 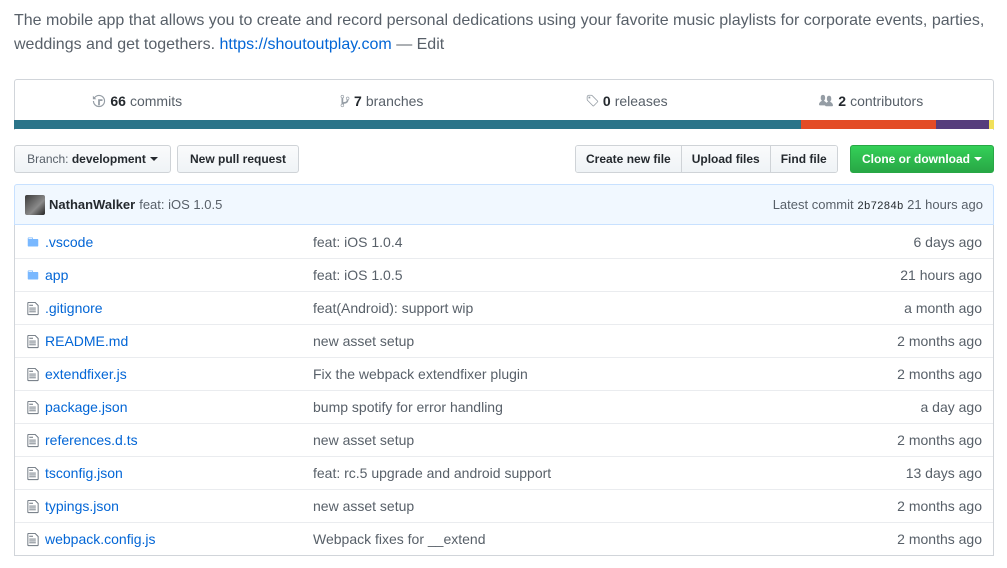 What do you see at coordinates (48, 159) in the screenshot?
I see `branch-prefix: Branch:` at bounding box center [48, 159].